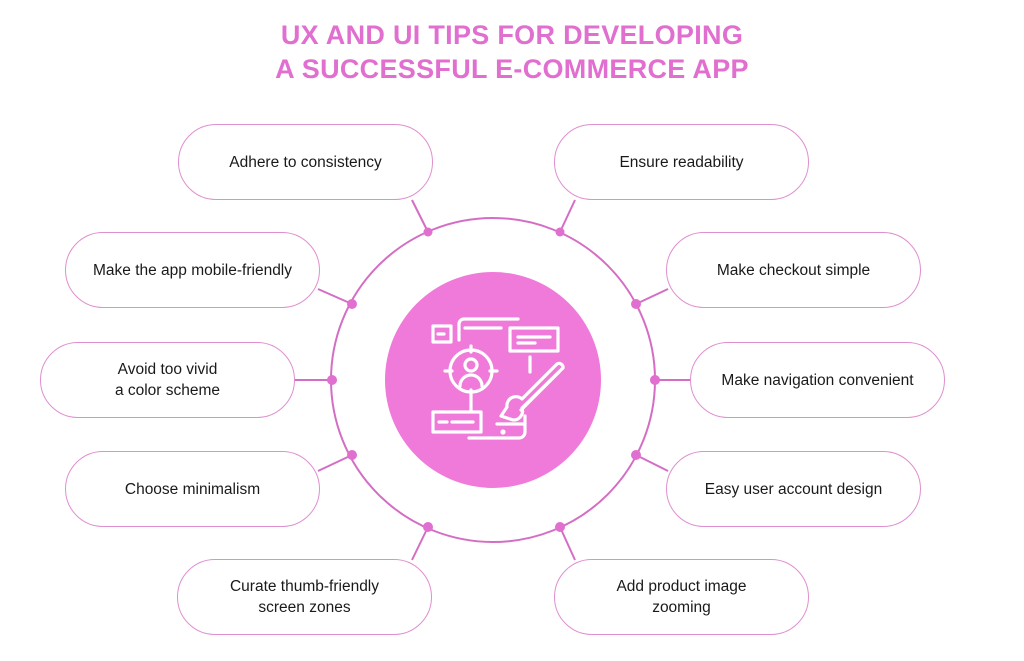 The height and width of the screenshot is (661, 1024). What do you see at coordinates (192, 489) in the screenshot?
I see `tip-choose-minimalism: Choose minimalism` at bounding box center [192, 489].